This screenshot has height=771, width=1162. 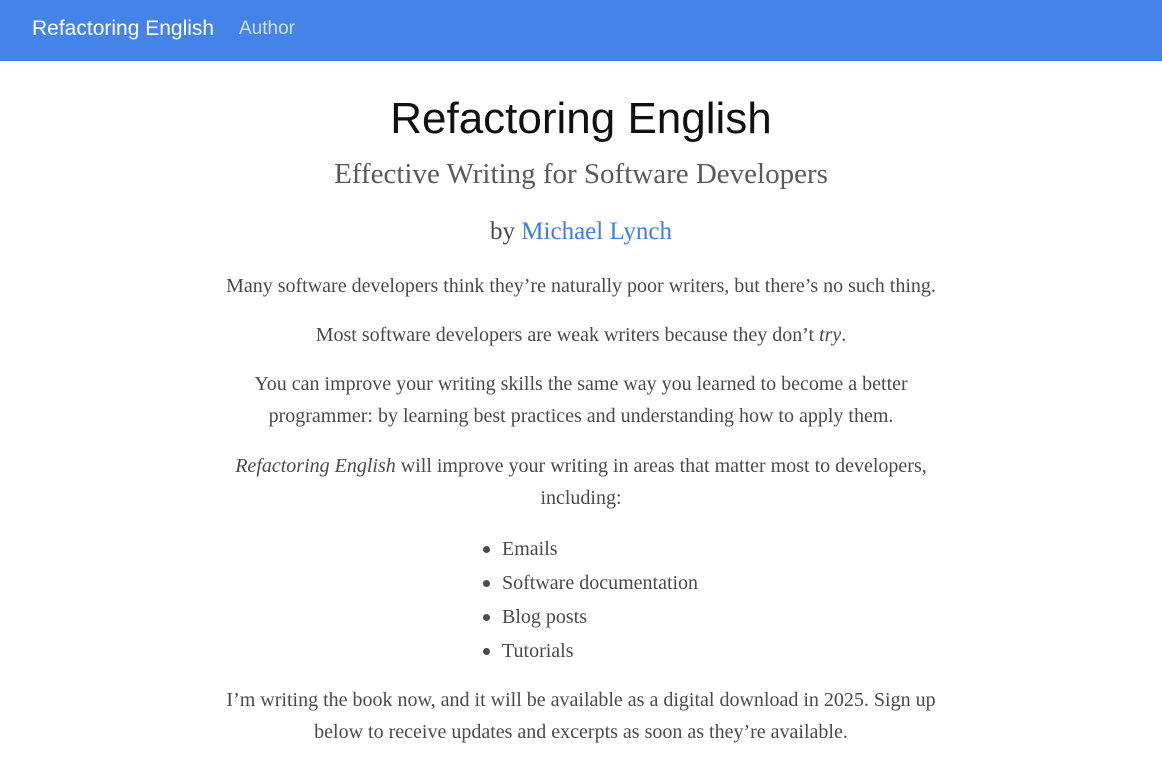 I want to click on list-item-label: Emails, so click(x=530, y=549).